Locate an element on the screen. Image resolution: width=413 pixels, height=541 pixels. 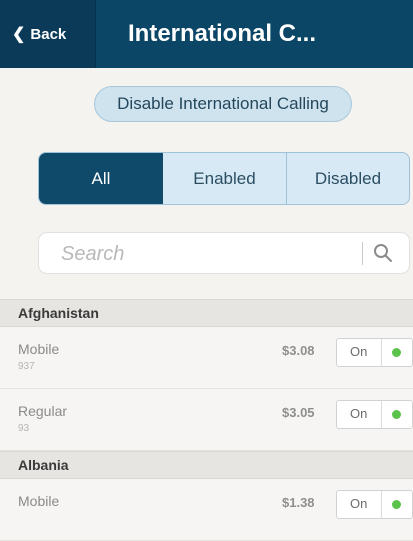
search-bar is located at coordinates (224, 253).